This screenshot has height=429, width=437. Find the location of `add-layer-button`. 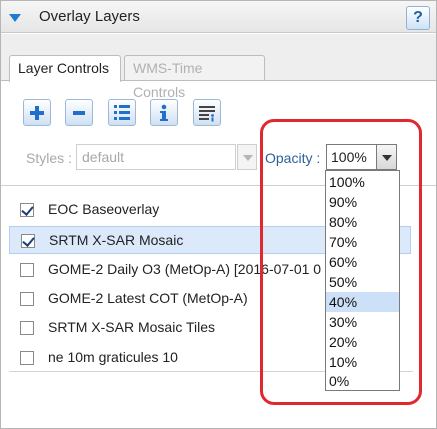

add-layer-button is located at coordinates (37, 112).